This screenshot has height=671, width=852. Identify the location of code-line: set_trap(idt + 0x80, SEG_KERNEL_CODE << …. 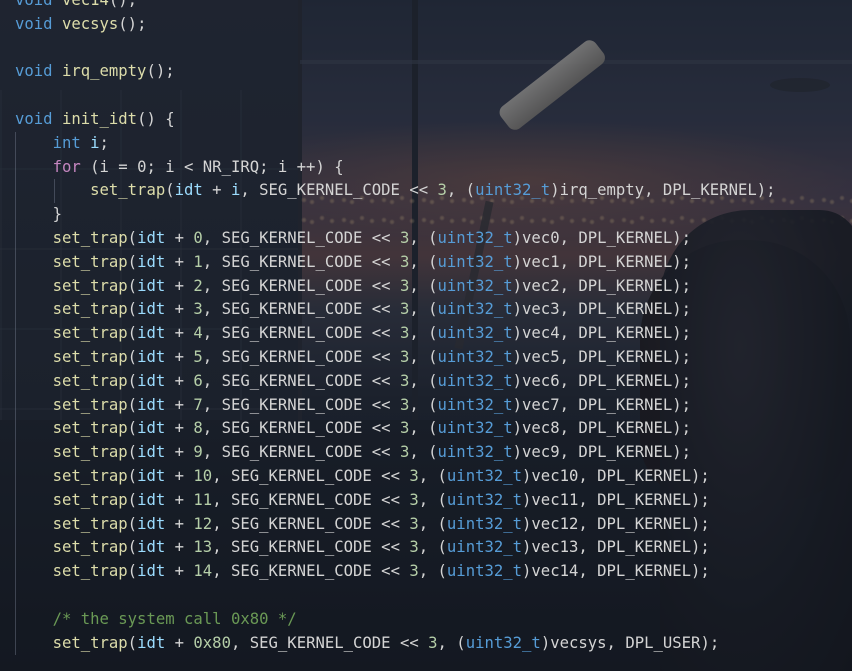
(367, 644).